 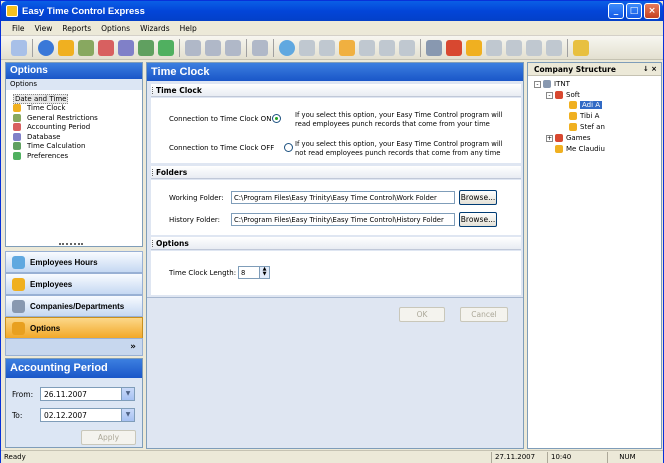 What do you see at coordinates (586, 105) in the screenshot?
I see `tree-node-adi-a: Adi A` at bounding box center [586, 105].